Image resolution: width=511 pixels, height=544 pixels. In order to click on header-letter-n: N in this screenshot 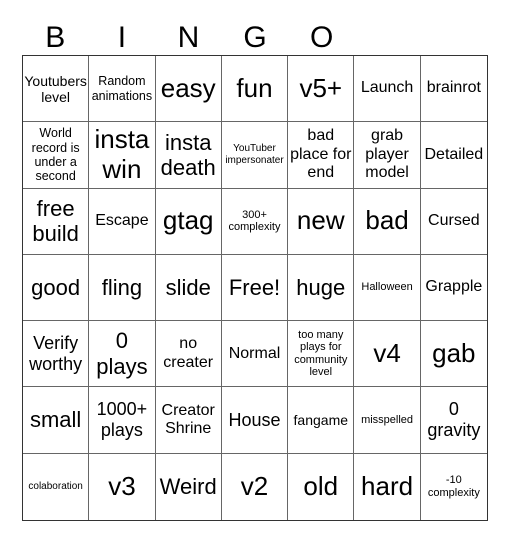, I will do `click(188, 37)`.